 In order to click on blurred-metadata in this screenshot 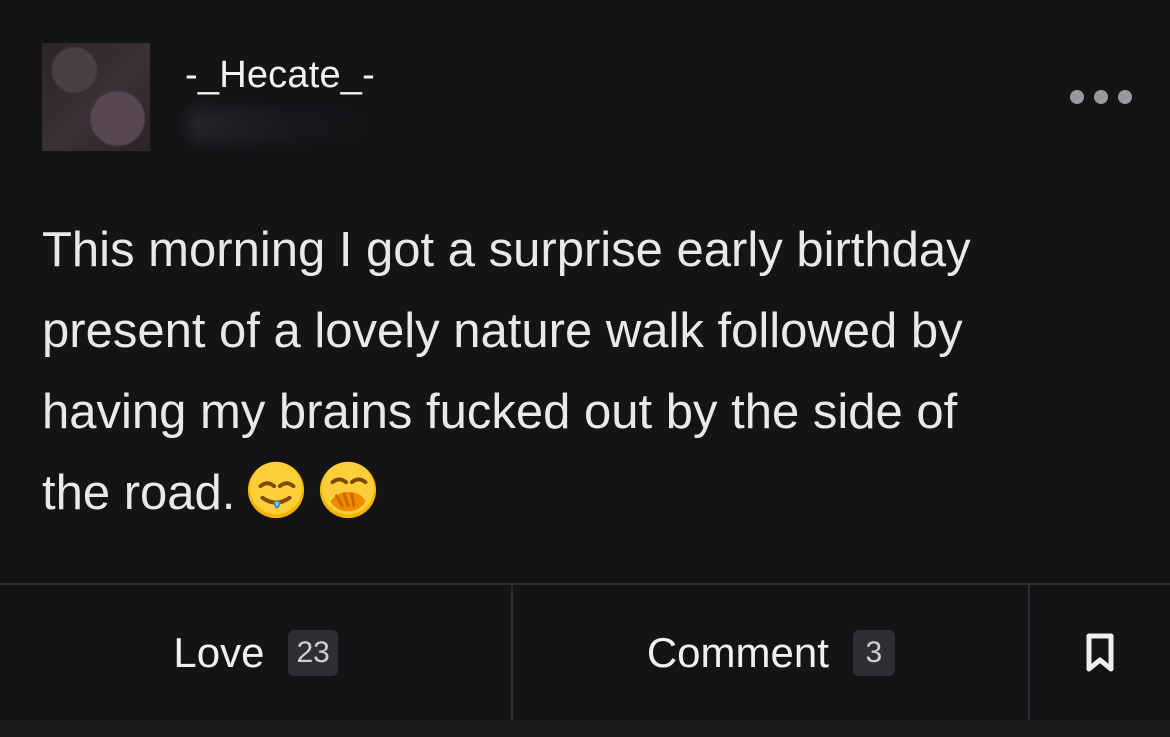, I will do `click(282, 125)`.